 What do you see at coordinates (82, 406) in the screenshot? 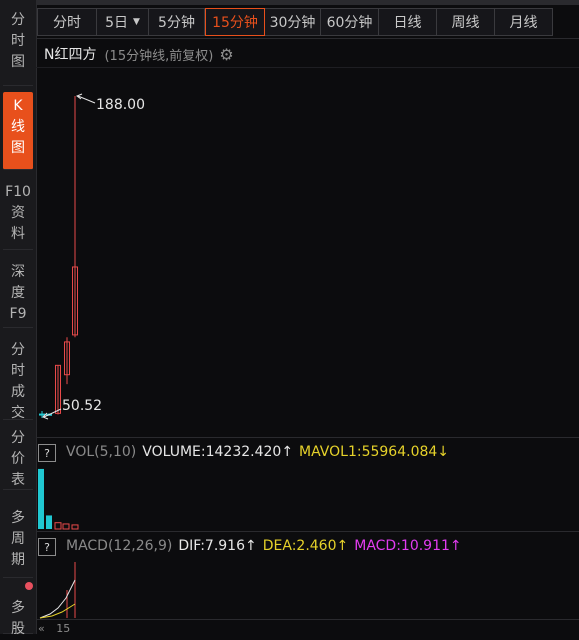
I see `low-price-label: 50.52` at bounding box center [82, 406].